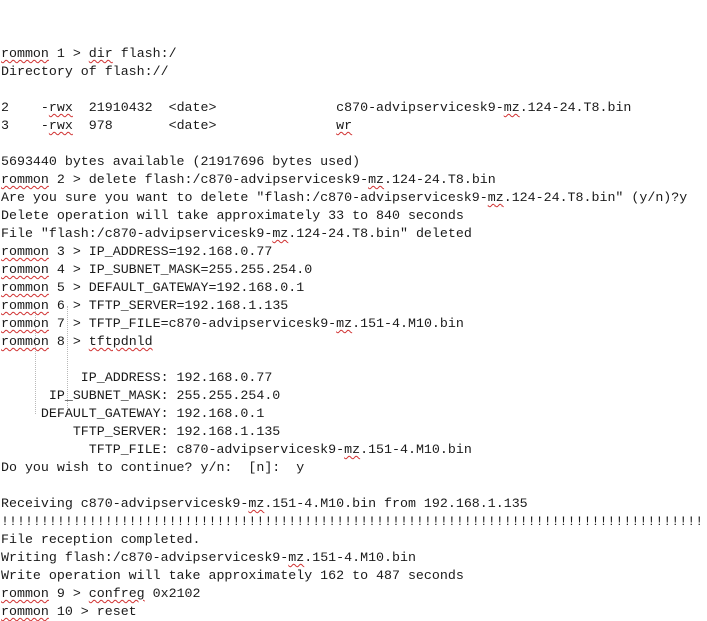  What do you see at coordinates (354, 468) in the screenshot?
I see `transcript-line: Do you wish to continue? y/n: [n]: y` at bounding box center [354, 468].